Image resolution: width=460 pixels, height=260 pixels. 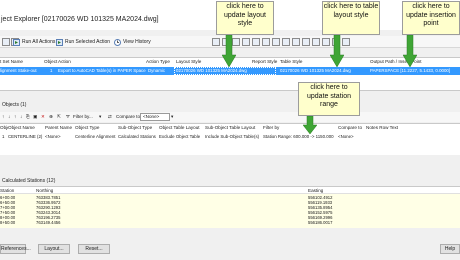 I want to click on header-table-style: Table Style, so click(x=320, y=62).